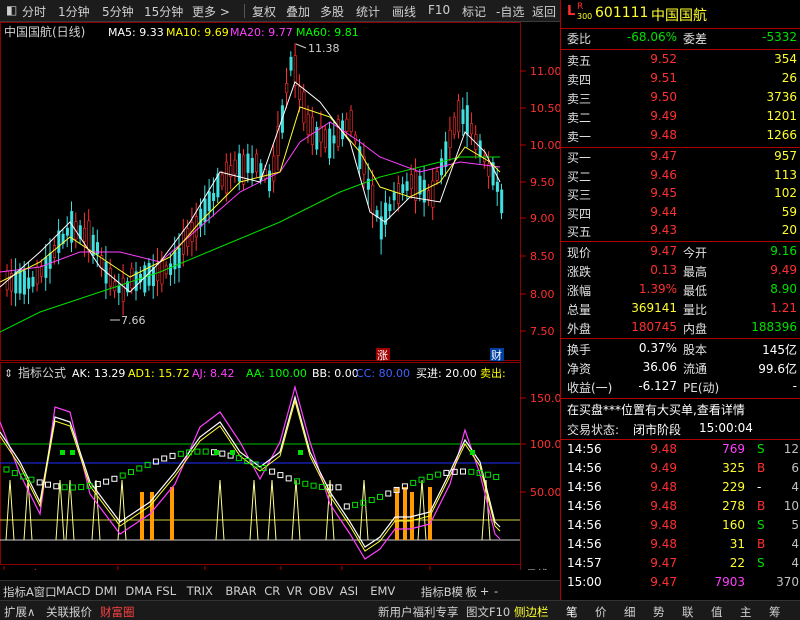 This screenshot has height=620, width=800. What do you see at coordinates (746, 612) in the screenshot?
I see `side-tab: 主` at bounding box center [746, 612].